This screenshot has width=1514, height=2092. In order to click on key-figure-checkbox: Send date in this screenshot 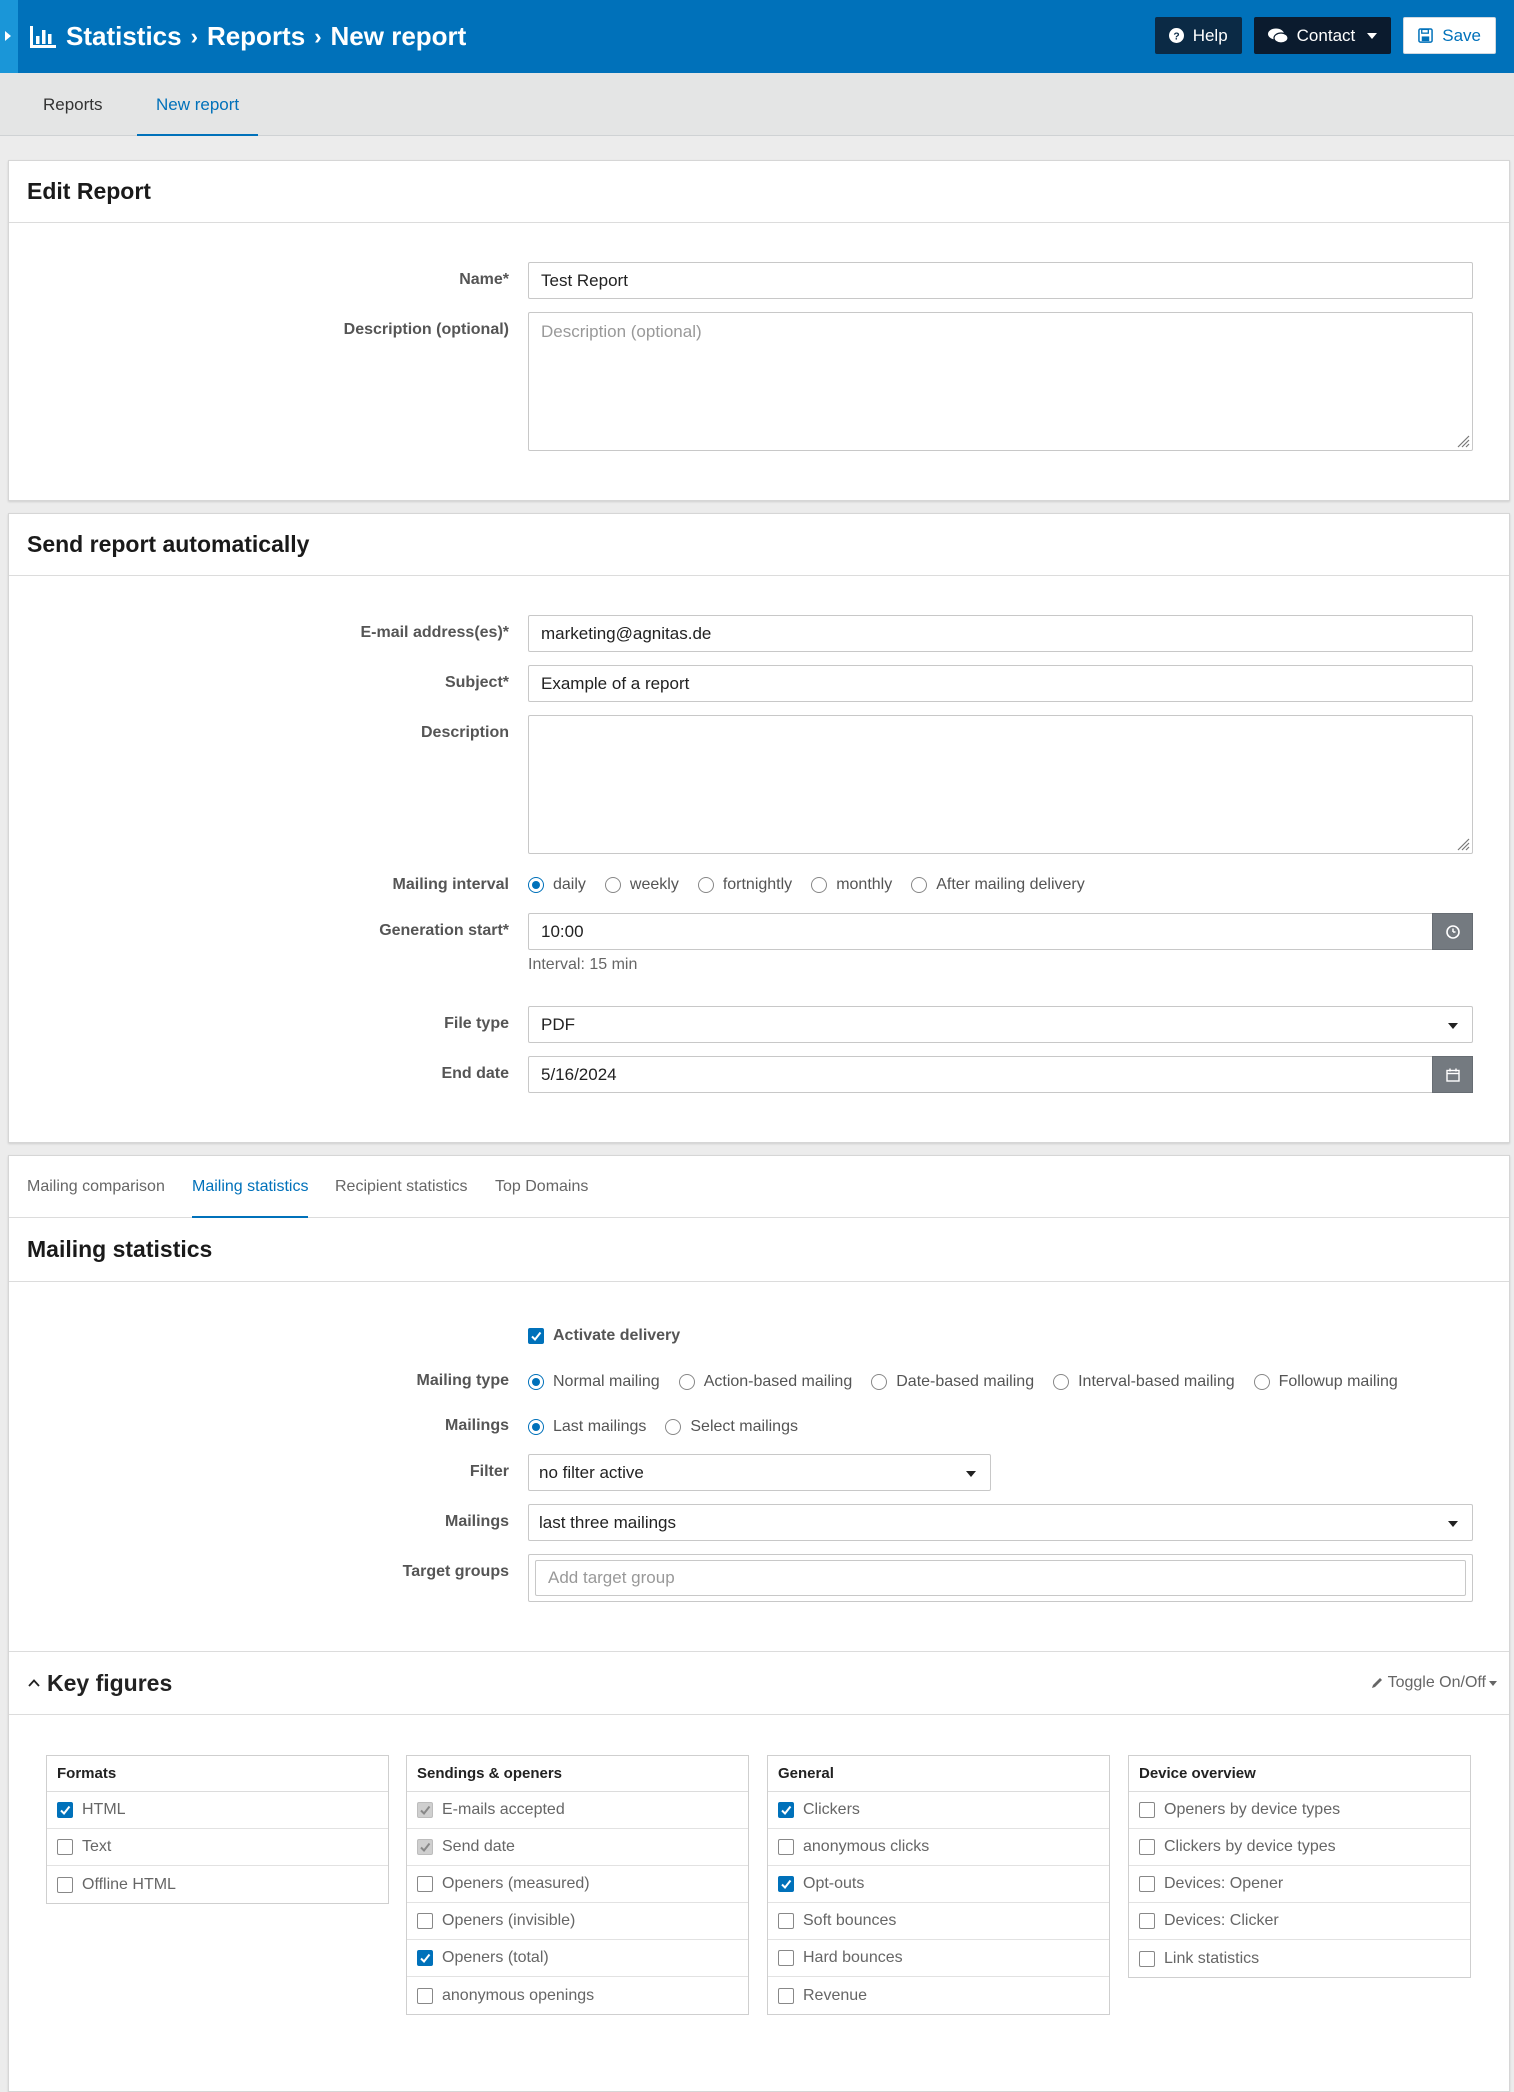, I will do `click(577, 1847)`.